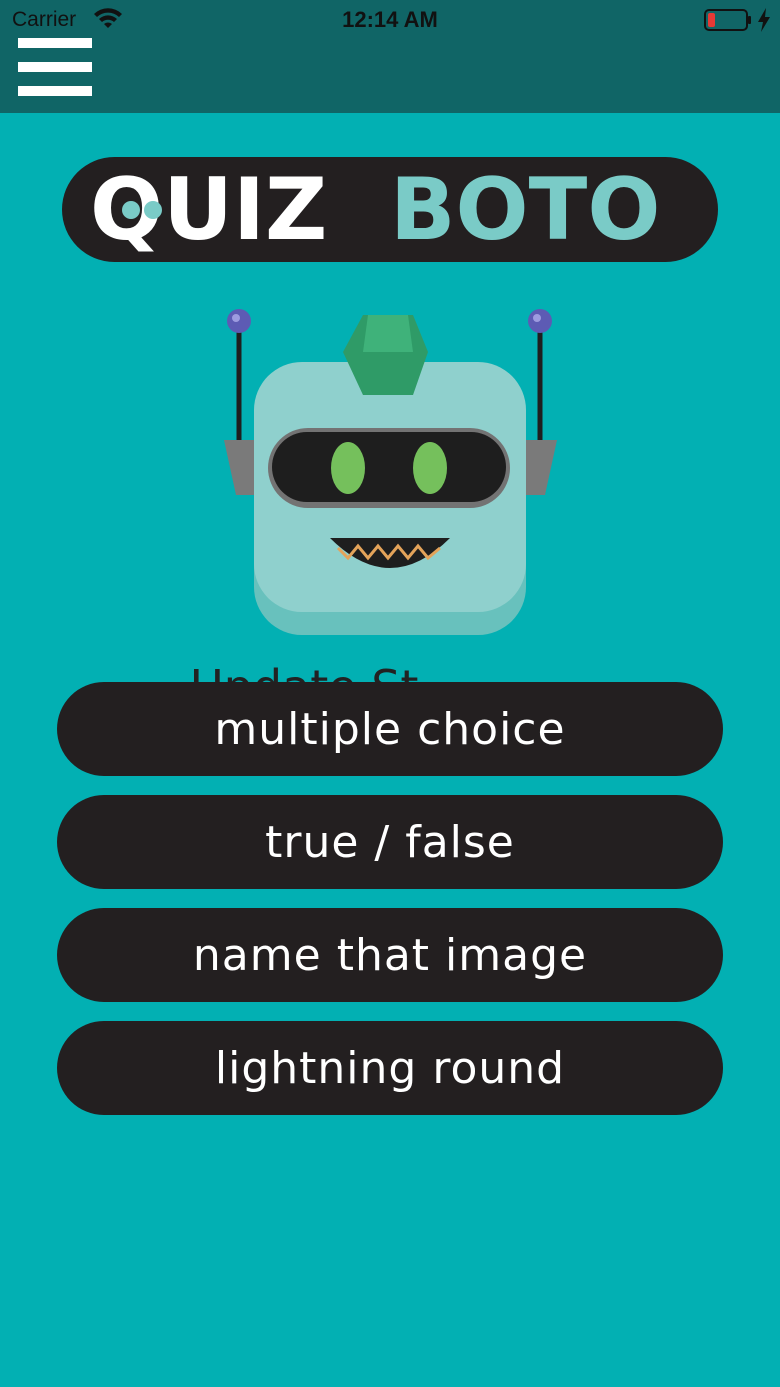 Image resolution: width=780 pixels, height=1387 pixels. What do you see at coordinates (727, 20) in the screenshot?
I see `battery-icon` at bounding box center [727, 20].